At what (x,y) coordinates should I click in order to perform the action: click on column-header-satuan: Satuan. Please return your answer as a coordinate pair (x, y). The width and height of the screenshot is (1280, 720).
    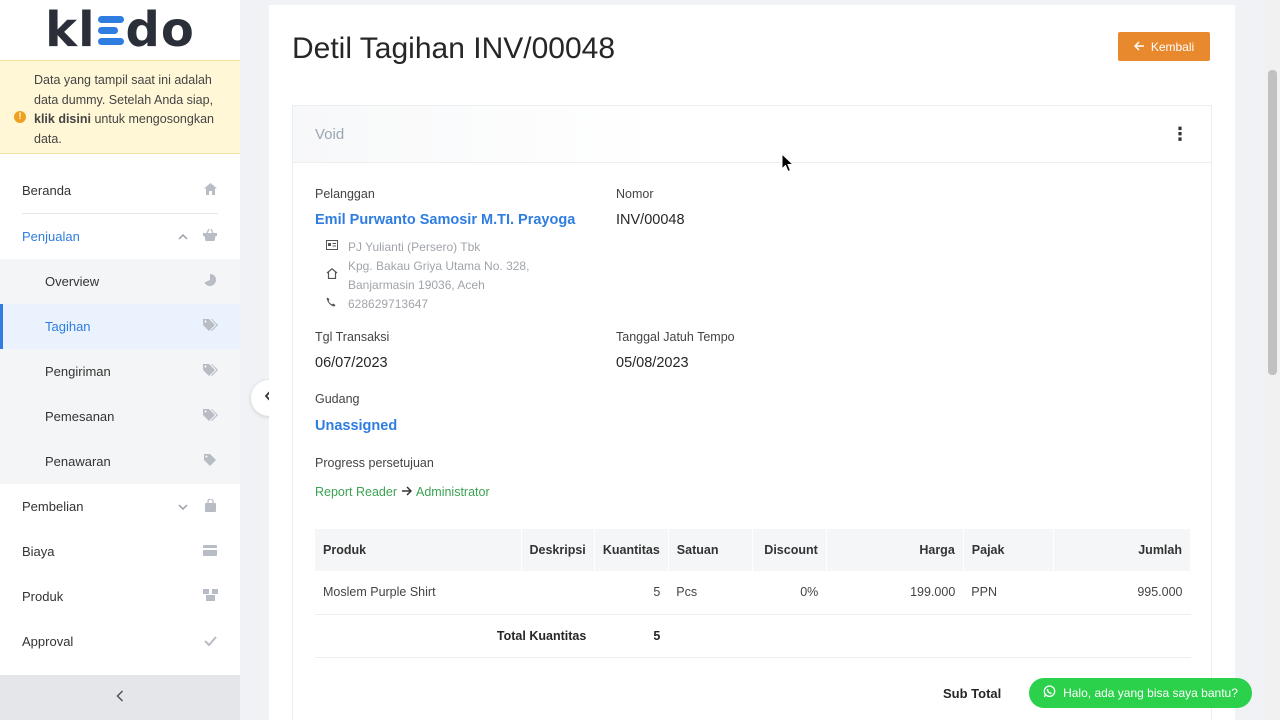
    Looking at the image, I should click on (710, 550).